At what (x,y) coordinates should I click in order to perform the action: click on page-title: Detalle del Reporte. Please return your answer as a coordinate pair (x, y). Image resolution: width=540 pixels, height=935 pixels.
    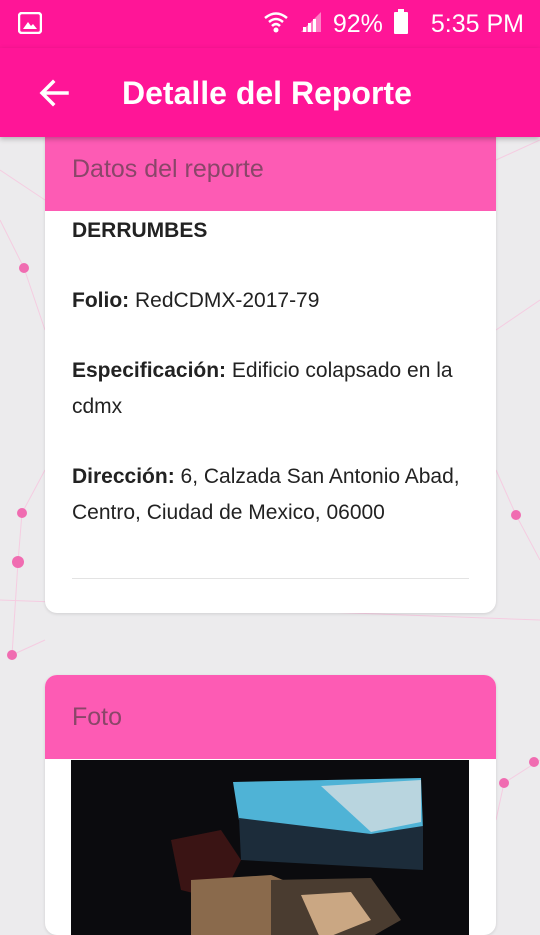
    Looking at the image, I should click on (267, 93).